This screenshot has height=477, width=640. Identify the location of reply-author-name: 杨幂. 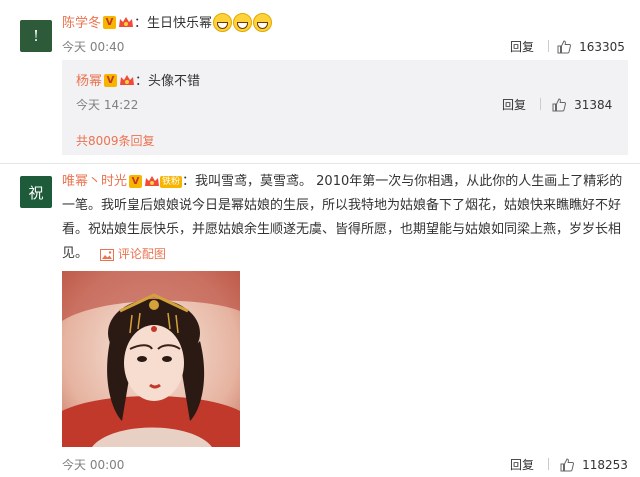
(89, 81).